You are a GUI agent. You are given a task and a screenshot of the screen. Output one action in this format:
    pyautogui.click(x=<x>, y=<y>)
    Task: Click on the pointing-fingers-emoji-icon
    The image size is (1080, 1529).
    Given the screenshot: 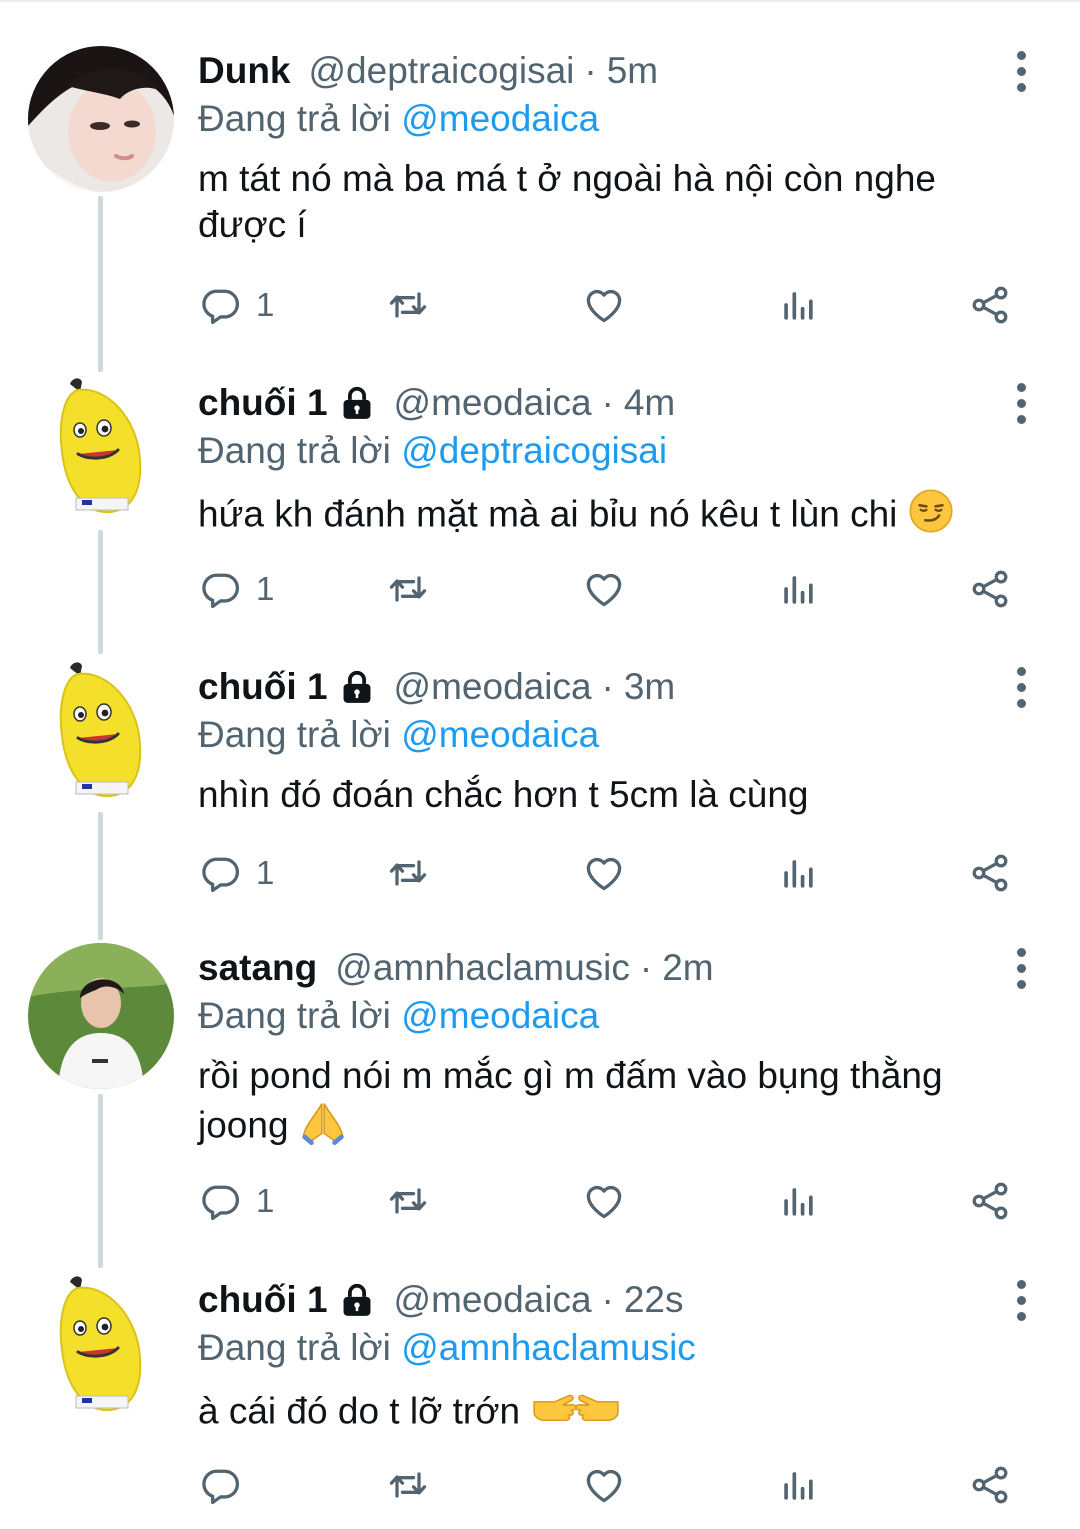 What is the action you would take?
    pyautogui.click(x=576, y=1413)
    